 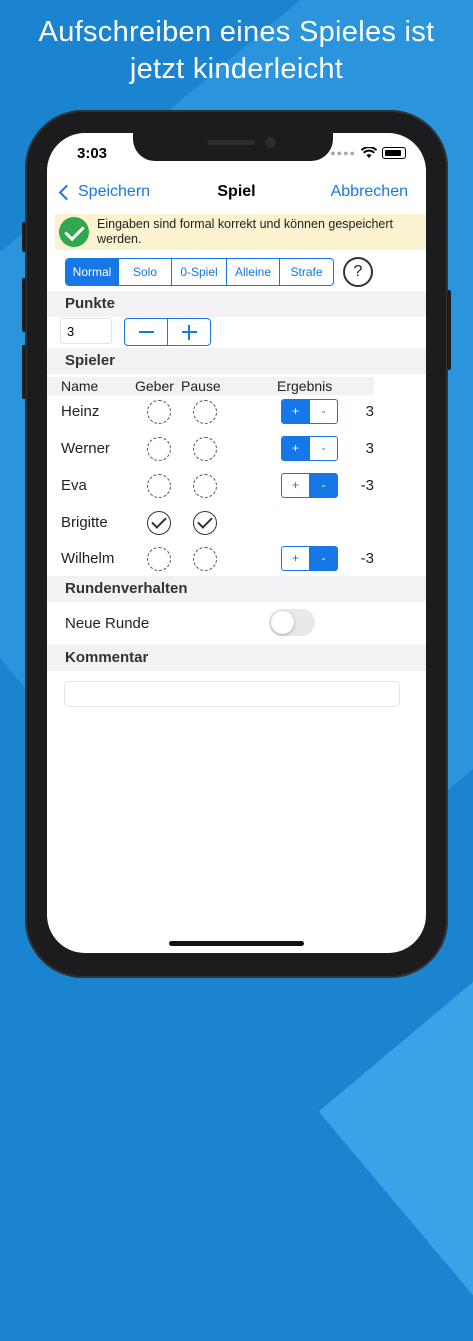 What do you see at coordinates (80, 411) in the screenshot?
I see `player-name: Heinz` at bounding box center [80, 411].